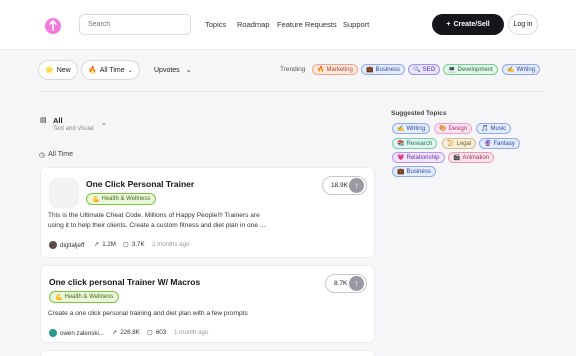 The height and width of the screenshot is (356, 576). What do you see at coordinates (475, 69) in the screenshot?
I see `trending-tag-label: Development` at bounding box center [475, 69].